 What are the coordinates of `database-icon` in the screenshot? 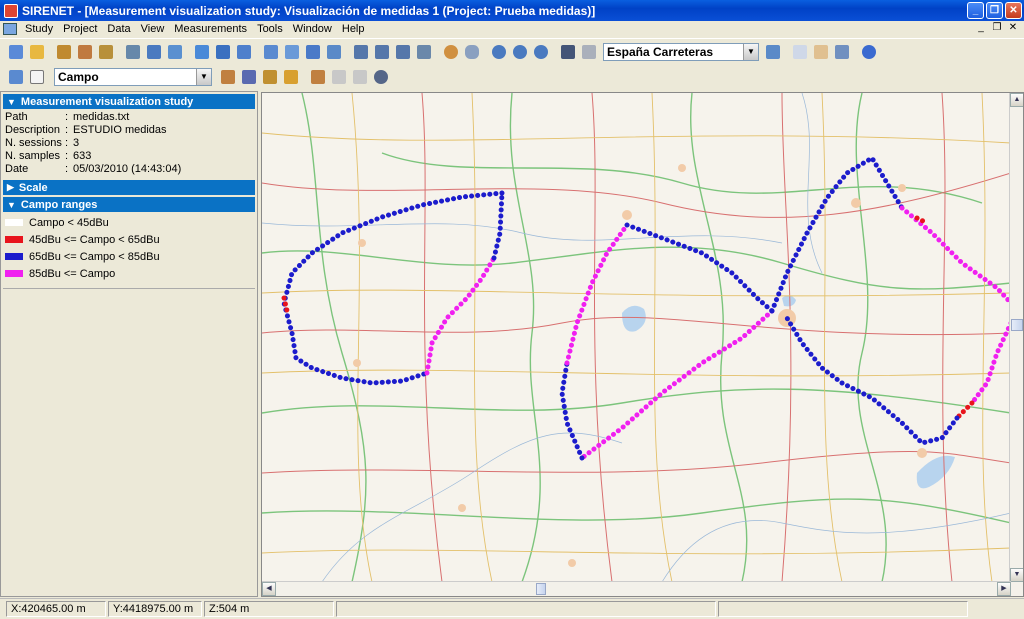 It's located at (472, 52).